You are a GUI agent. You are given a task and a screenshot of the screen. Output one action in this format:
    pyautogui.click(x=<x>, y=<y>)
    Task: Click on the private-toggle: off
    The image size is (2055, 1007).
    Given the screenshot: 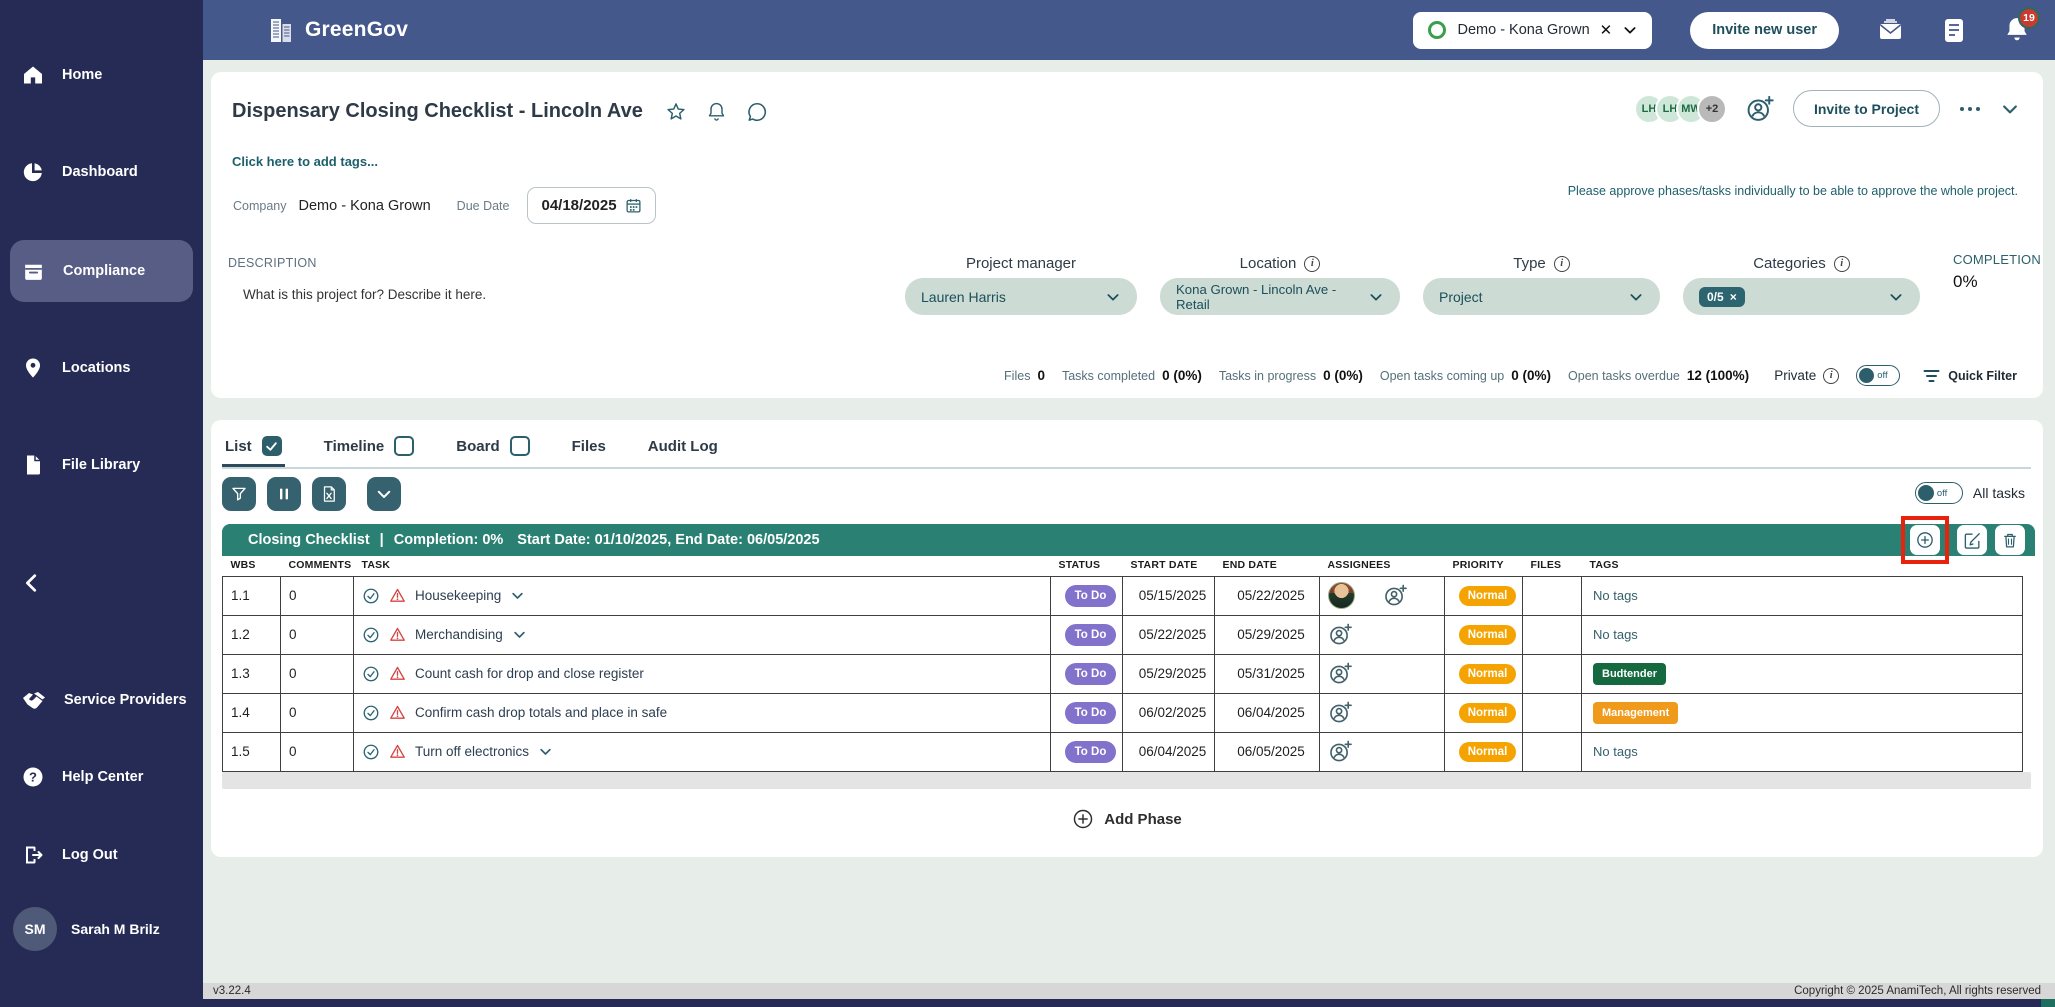 What is the action you would take?
    pyautogui.click(x=1878, y=375)
    